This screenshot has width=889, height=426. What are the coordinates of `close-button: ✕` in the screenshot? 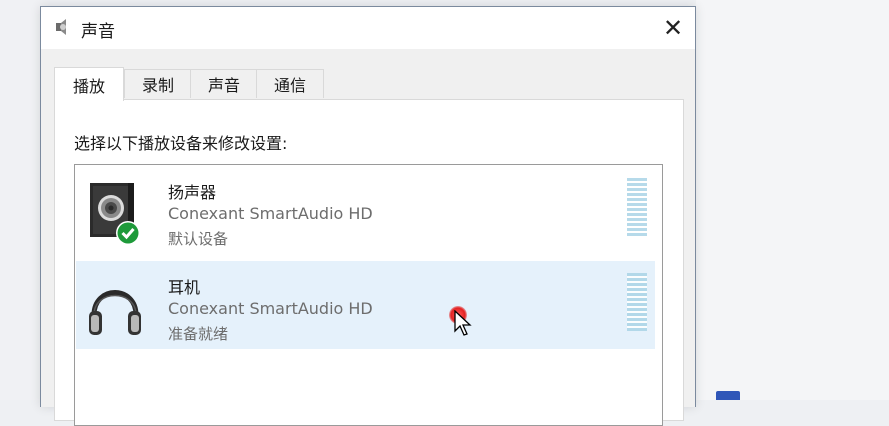 It's located at (673, 28).